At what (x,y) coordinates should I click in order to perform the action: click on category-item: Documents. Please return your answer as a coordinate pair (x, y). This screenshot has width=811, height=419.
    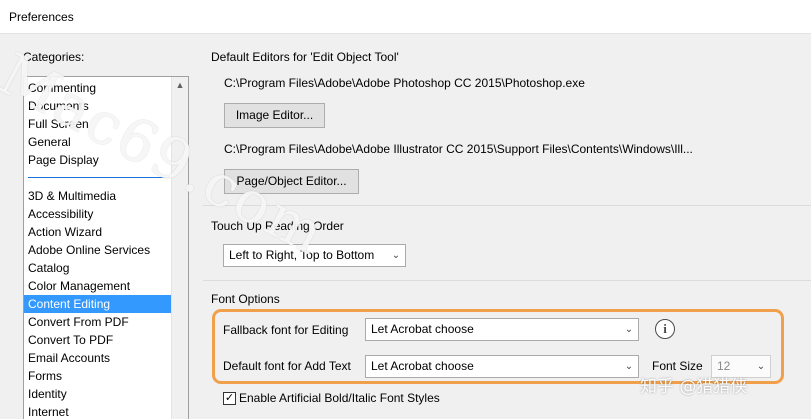
    Looking at the image, I should click on (98, 106).